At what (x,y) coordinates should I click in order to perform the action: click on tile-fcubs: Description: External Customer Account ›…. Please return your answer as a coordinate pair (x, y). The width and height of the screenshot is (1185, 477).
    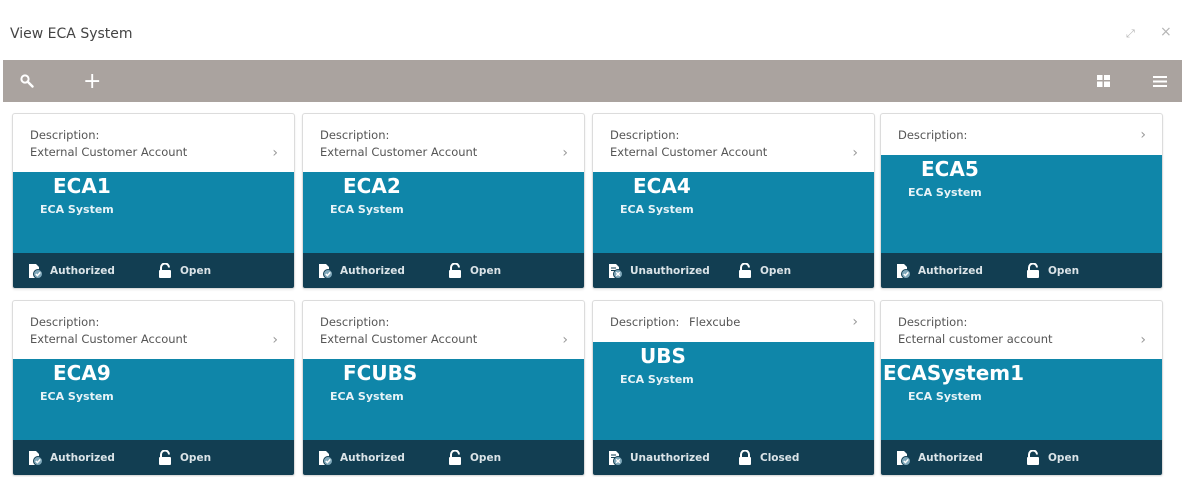
    Looking at the image, I should click on (443, 388).